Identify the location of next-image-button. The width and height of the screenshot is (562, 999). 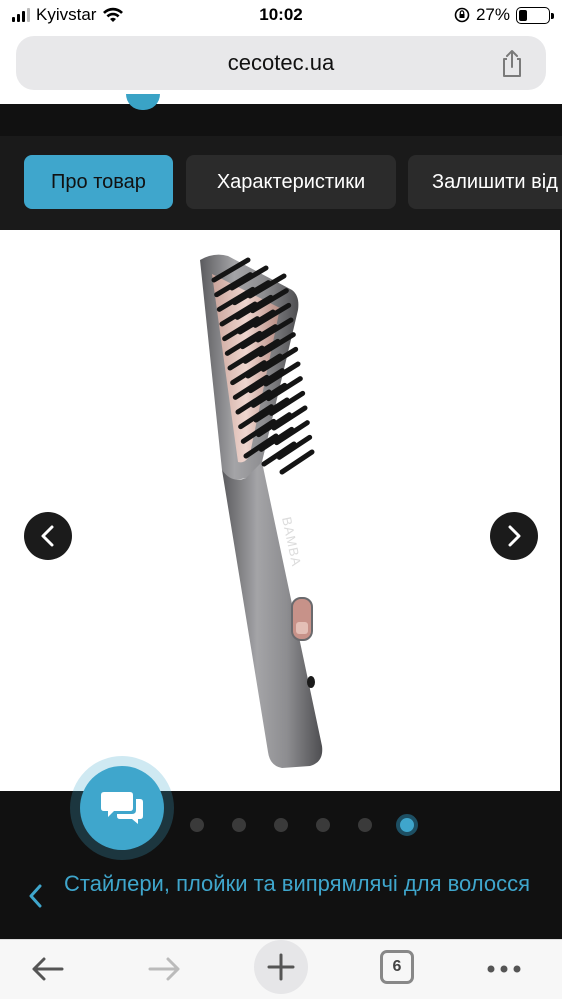
(514, 536).